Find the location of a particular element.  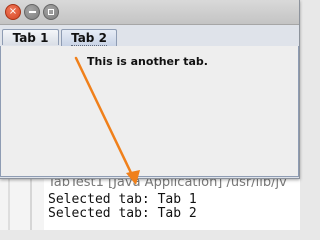

close-button: × is located at coordinates (13, 12).